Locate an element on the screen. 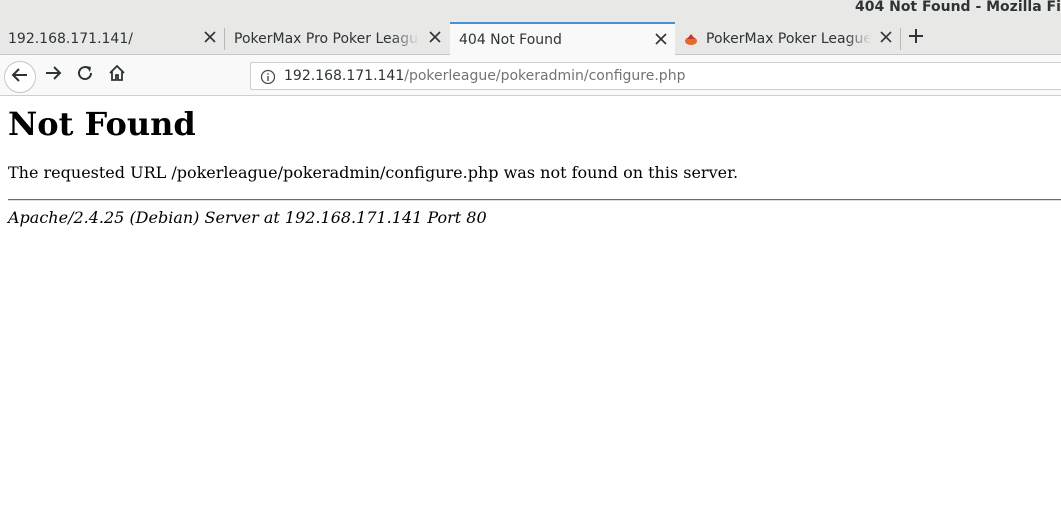  tab-separator is located at coordinates (900, 39).